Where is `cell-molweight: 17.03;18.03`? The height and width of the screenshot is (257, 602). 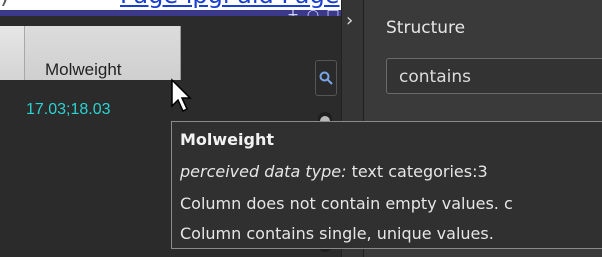
cell-molweight: 17.03;18.03 is located at coordinates (68, 110).